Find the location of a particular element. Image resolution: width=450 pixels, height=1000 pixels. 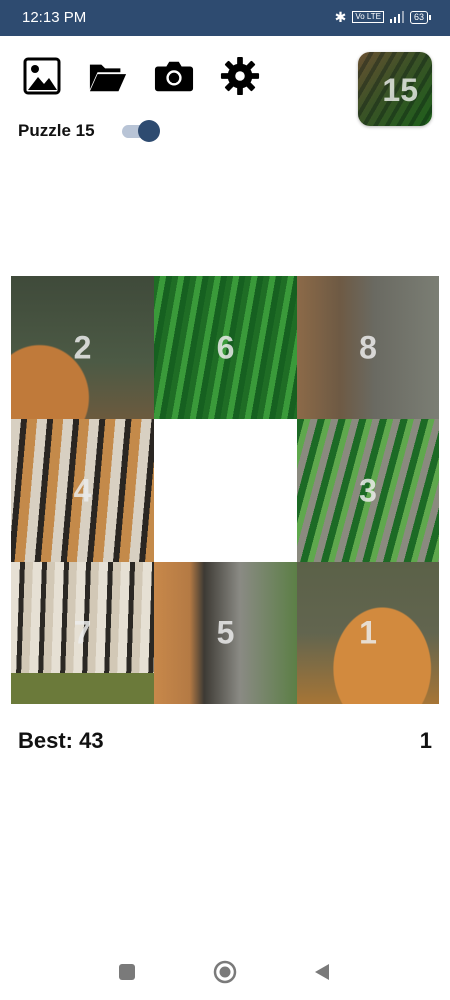

battery-icon: 63 is located at coordinates (420, 17).